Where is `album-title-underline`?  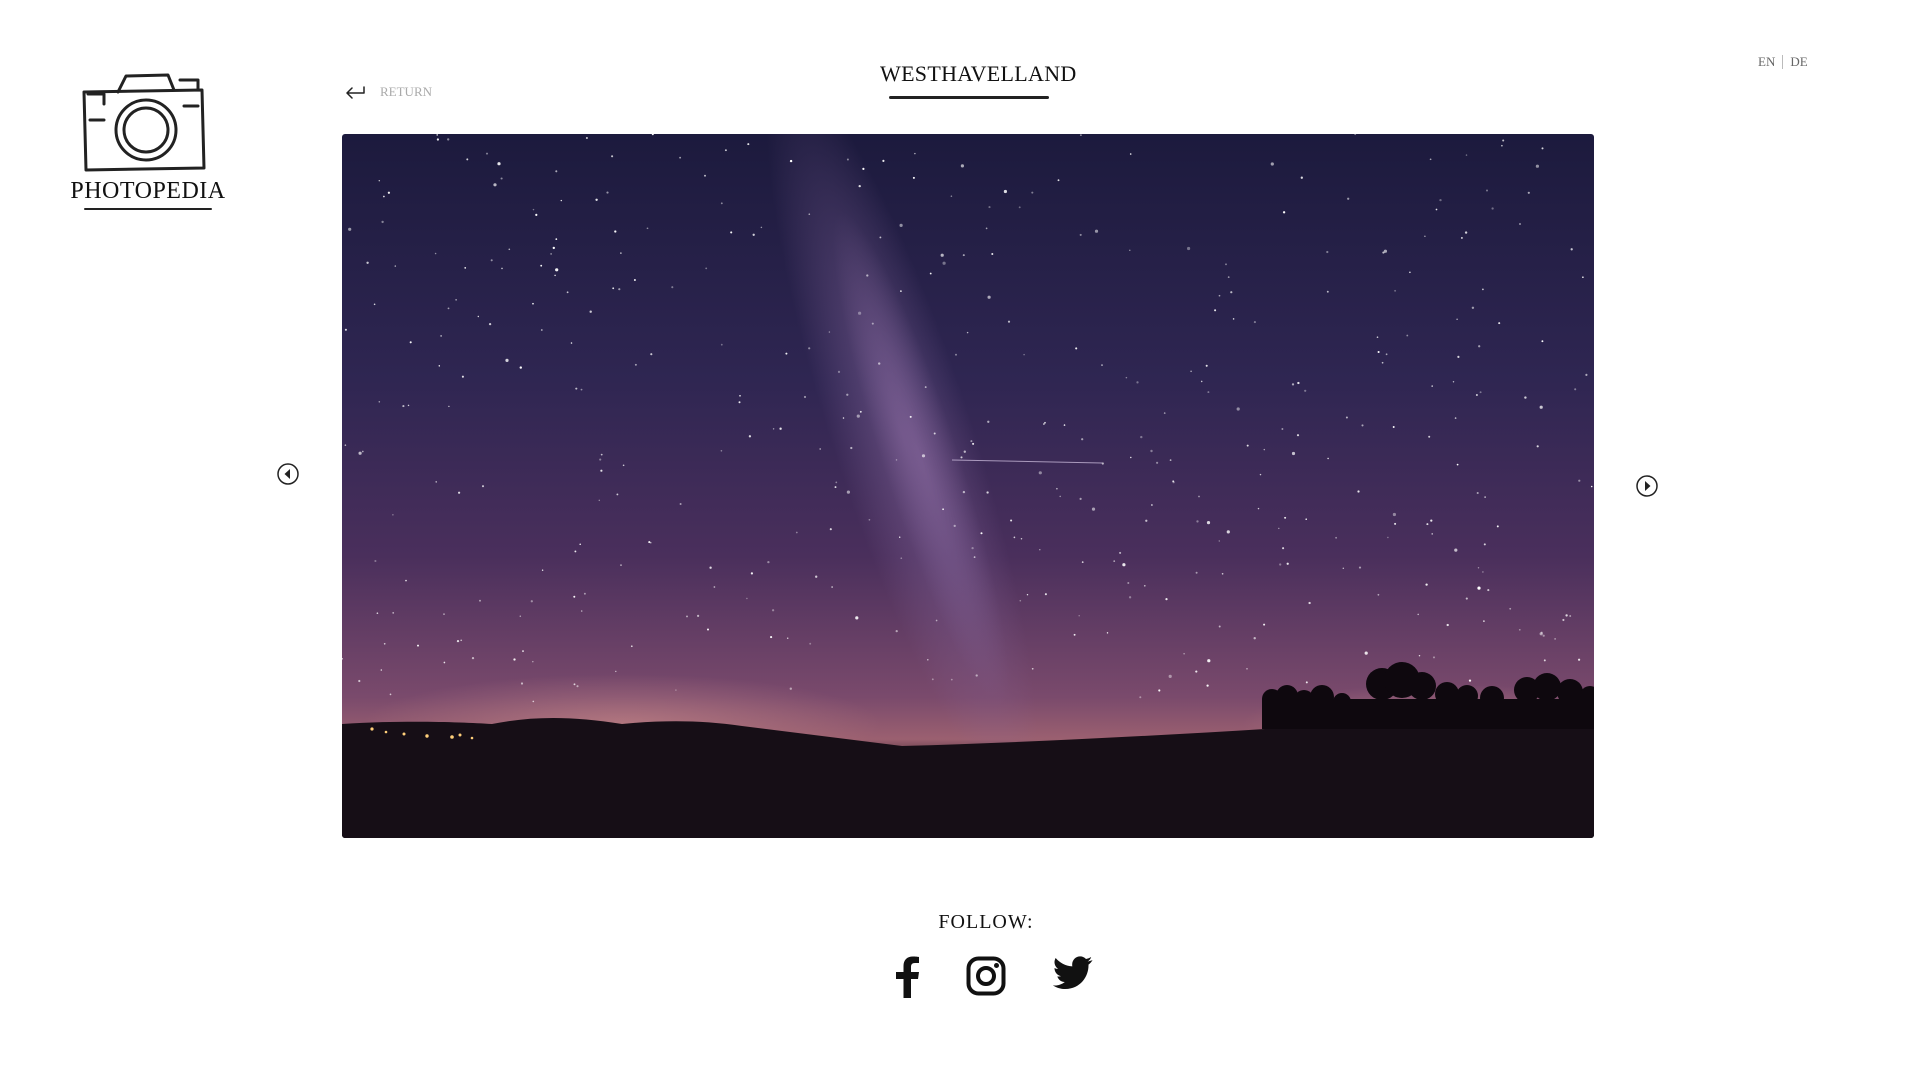 album-title-underline is located at coordinates (969, 97).